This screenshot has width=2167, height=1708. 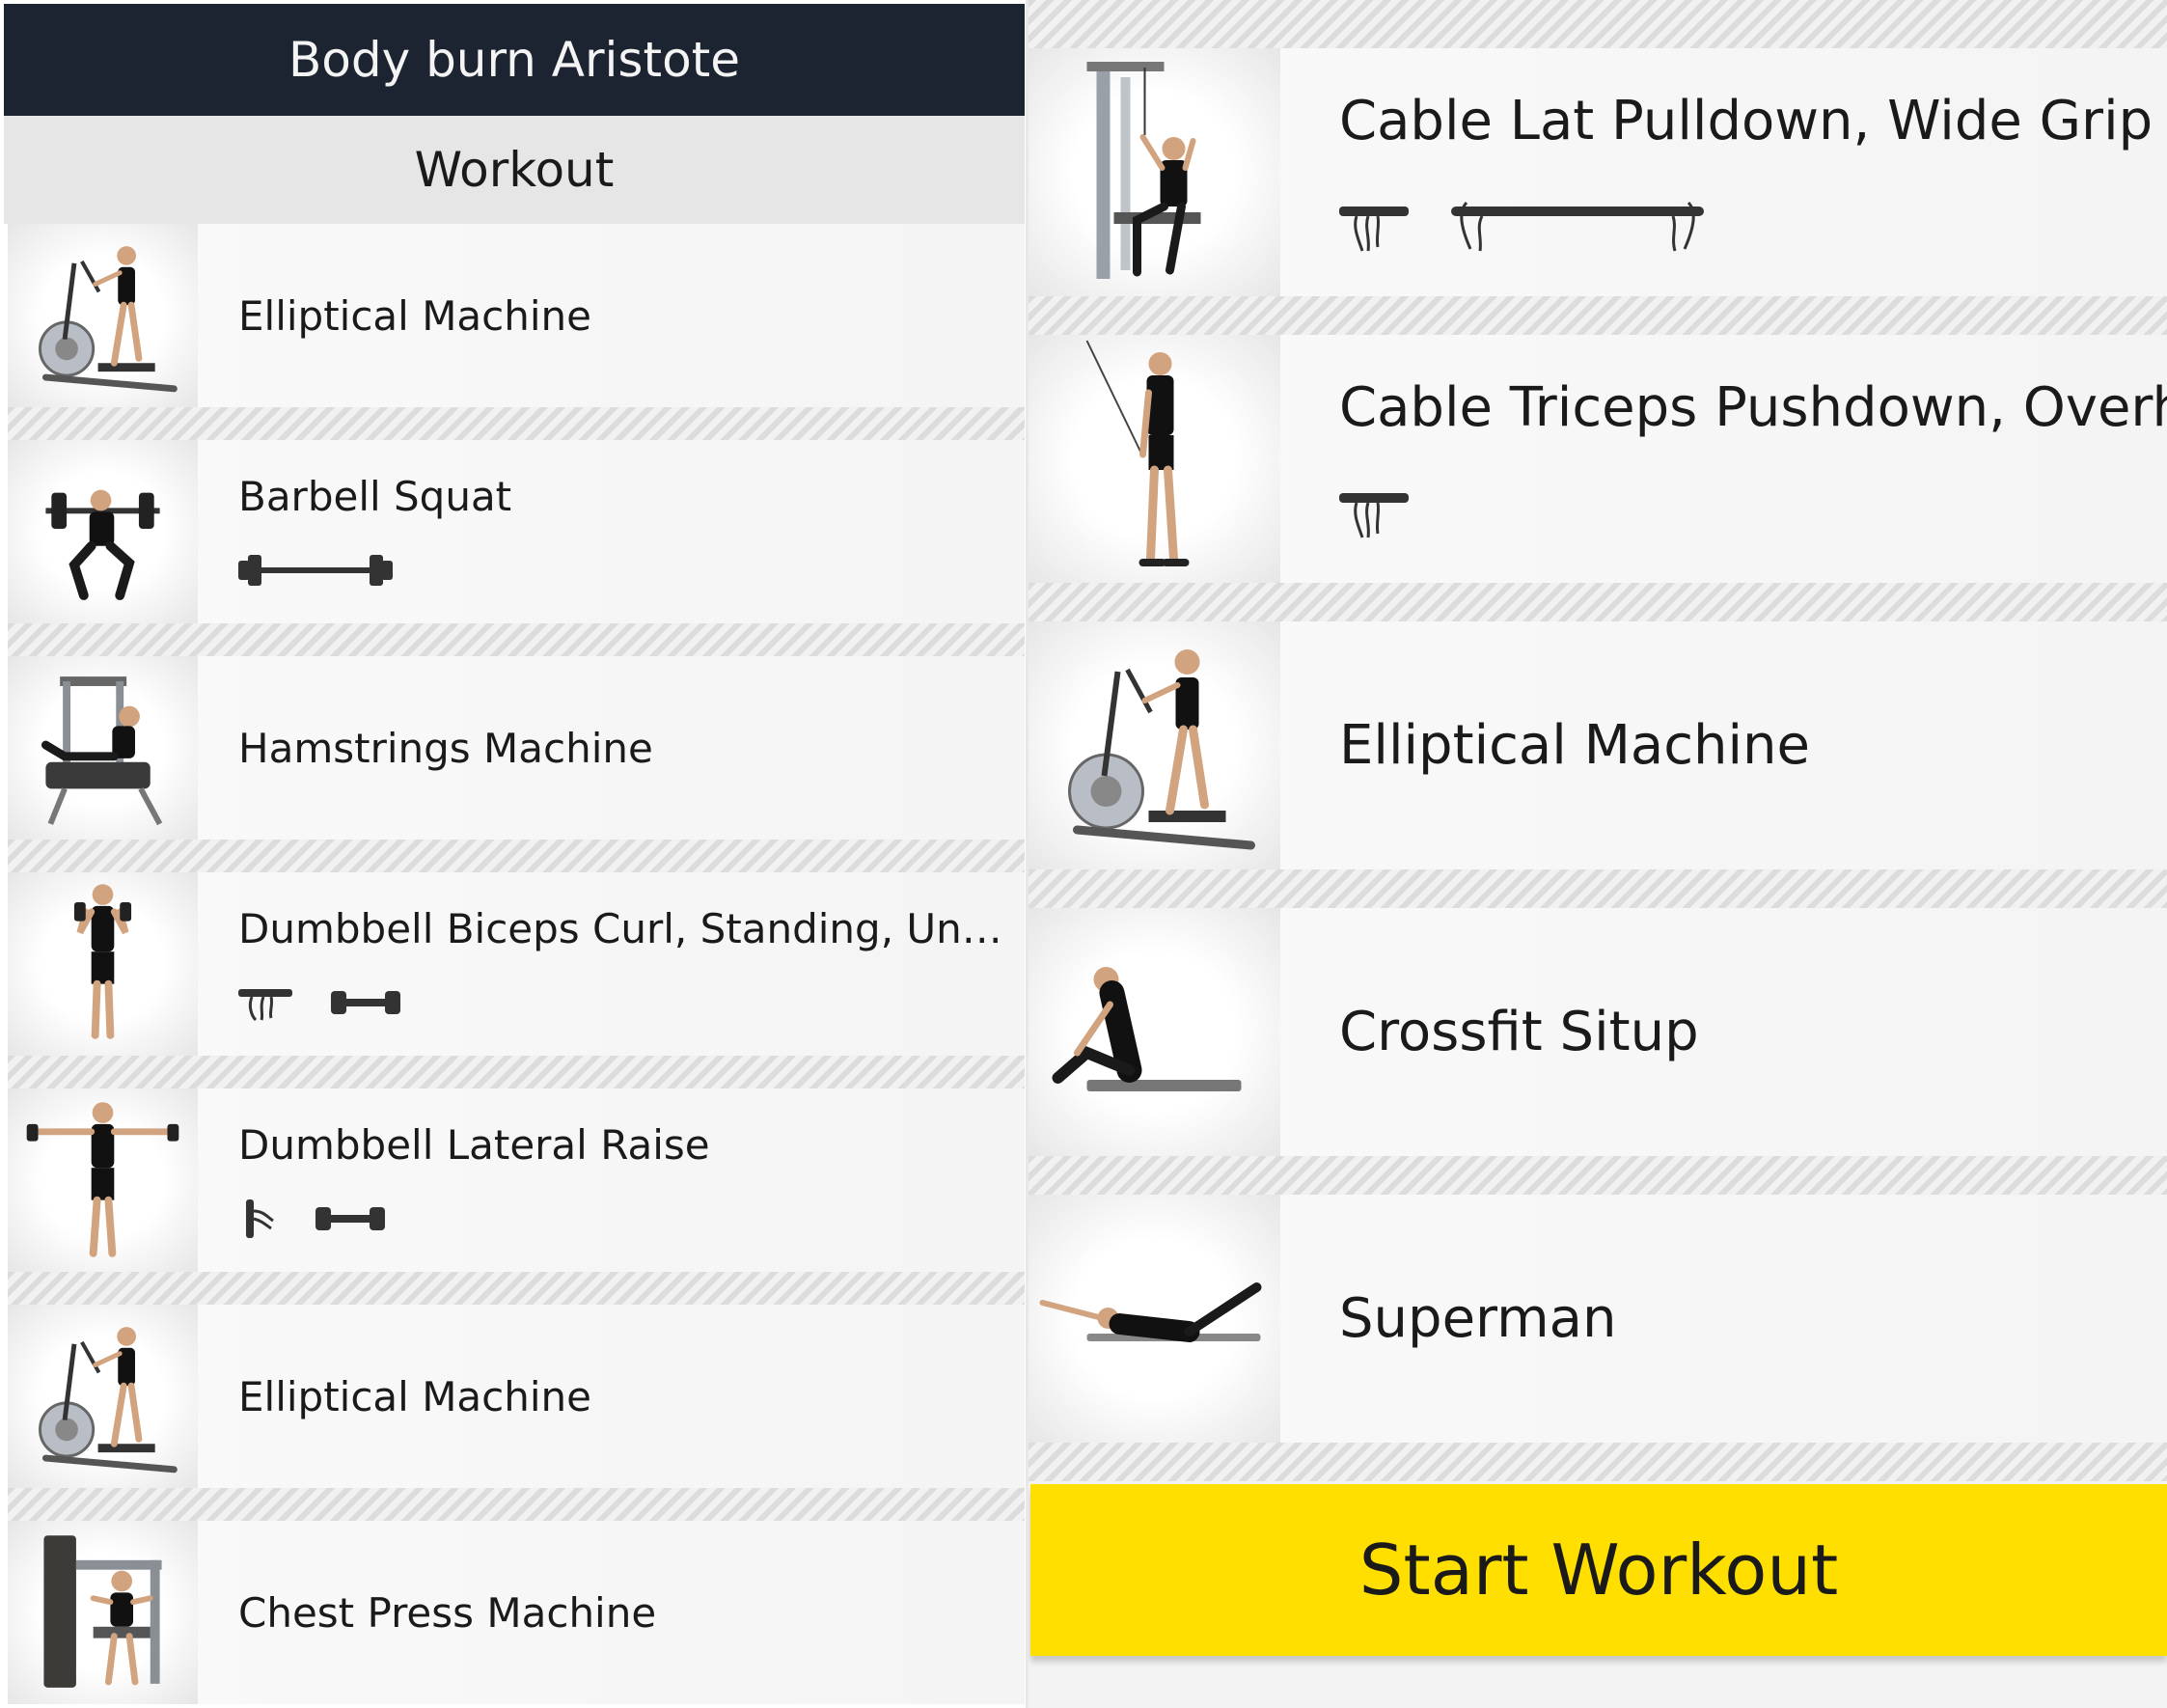 What do you see at coordinates (103, 748) in the screenshot?
I see `hamstrings-machine-thumbnail` at bounding box center [103, 748].